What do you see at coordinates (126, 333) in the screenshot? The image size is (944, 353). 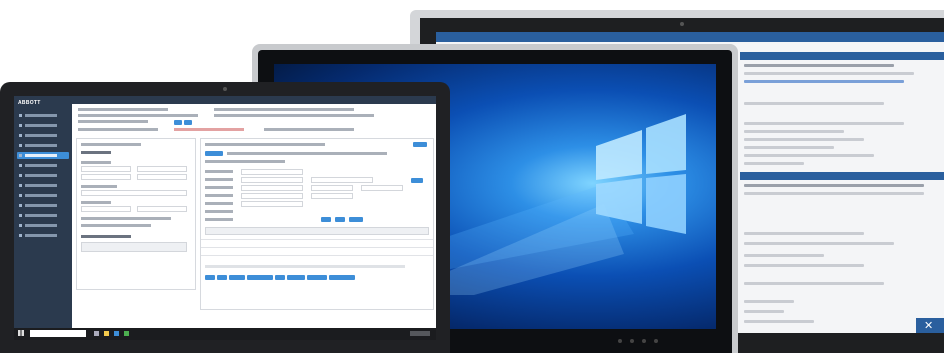 I see `app-icon` at bounding box center [126, 333].